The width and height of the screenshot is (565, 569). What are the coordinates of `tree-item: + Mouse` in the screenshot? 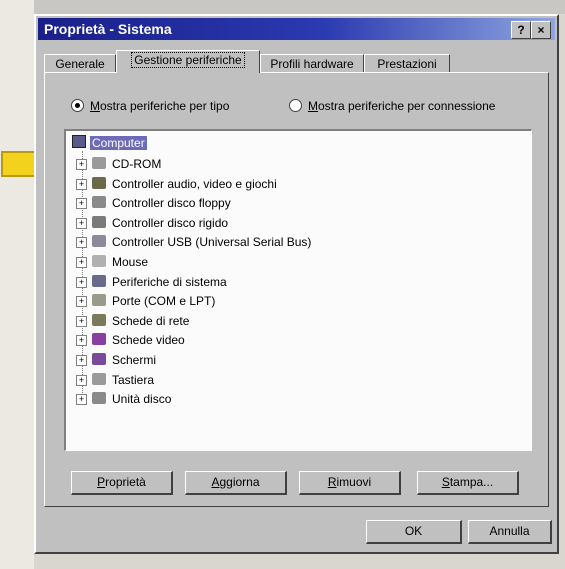 It's located at (112, 262).